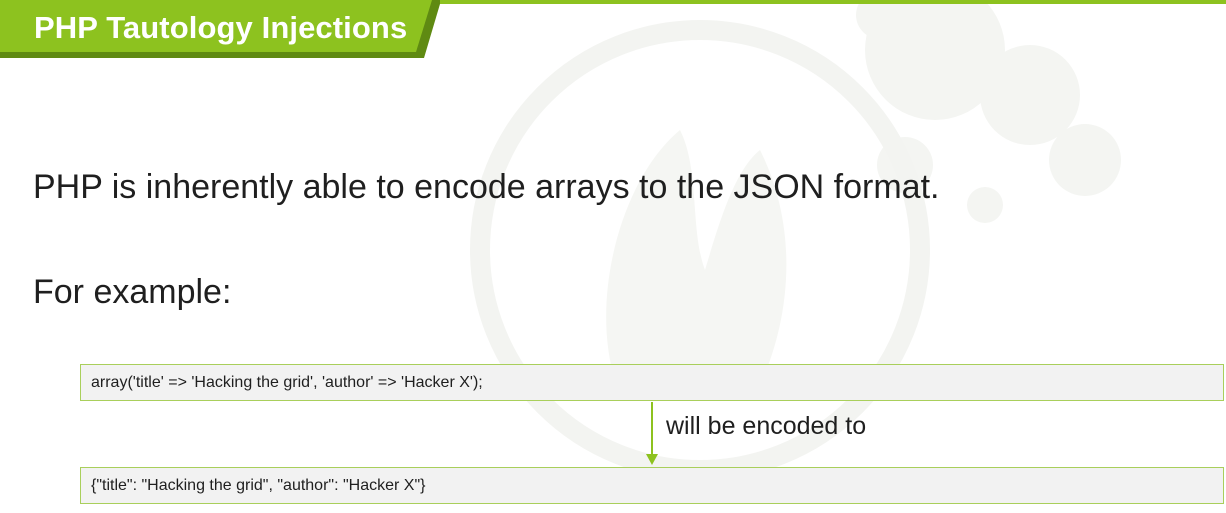 Image resolution: width=1226 pixels, height=513 pixels. Describe the element at coordinates (132, 292) in the screenshot. I see `example-label: For example:` at that location.